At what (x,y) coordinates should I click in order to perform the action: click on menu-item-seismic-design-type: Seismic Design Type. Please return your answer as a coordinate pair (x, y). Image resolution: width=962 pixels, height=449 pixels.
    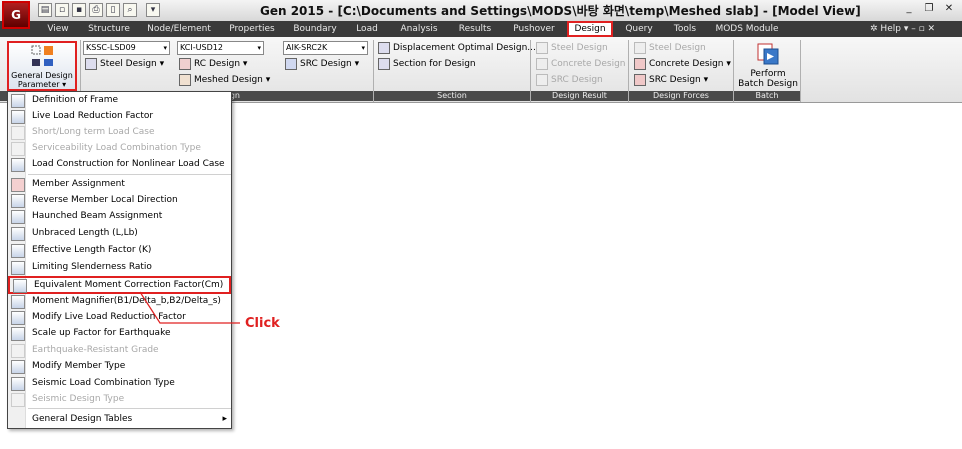
    Looking at the image, I should click on (119, 399).